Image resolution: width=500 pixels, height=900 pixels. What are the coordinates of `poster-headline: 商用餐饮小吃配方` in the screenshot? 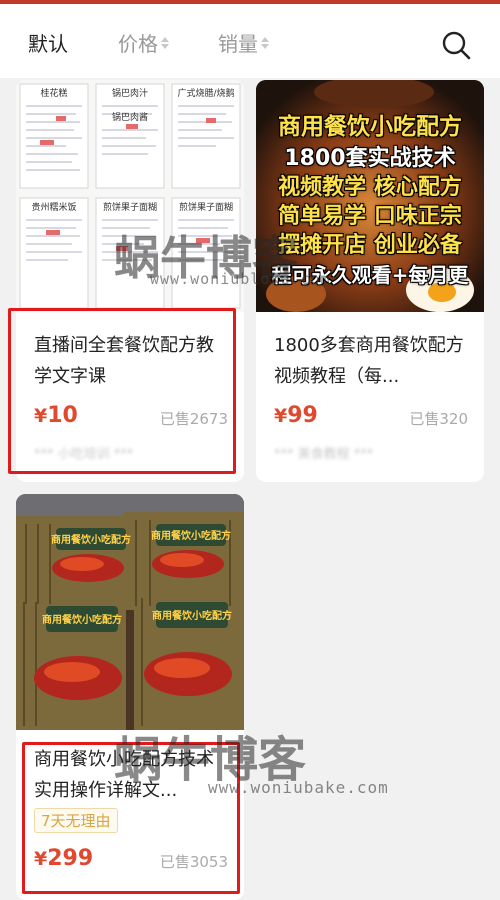 It's located at (370, 127).